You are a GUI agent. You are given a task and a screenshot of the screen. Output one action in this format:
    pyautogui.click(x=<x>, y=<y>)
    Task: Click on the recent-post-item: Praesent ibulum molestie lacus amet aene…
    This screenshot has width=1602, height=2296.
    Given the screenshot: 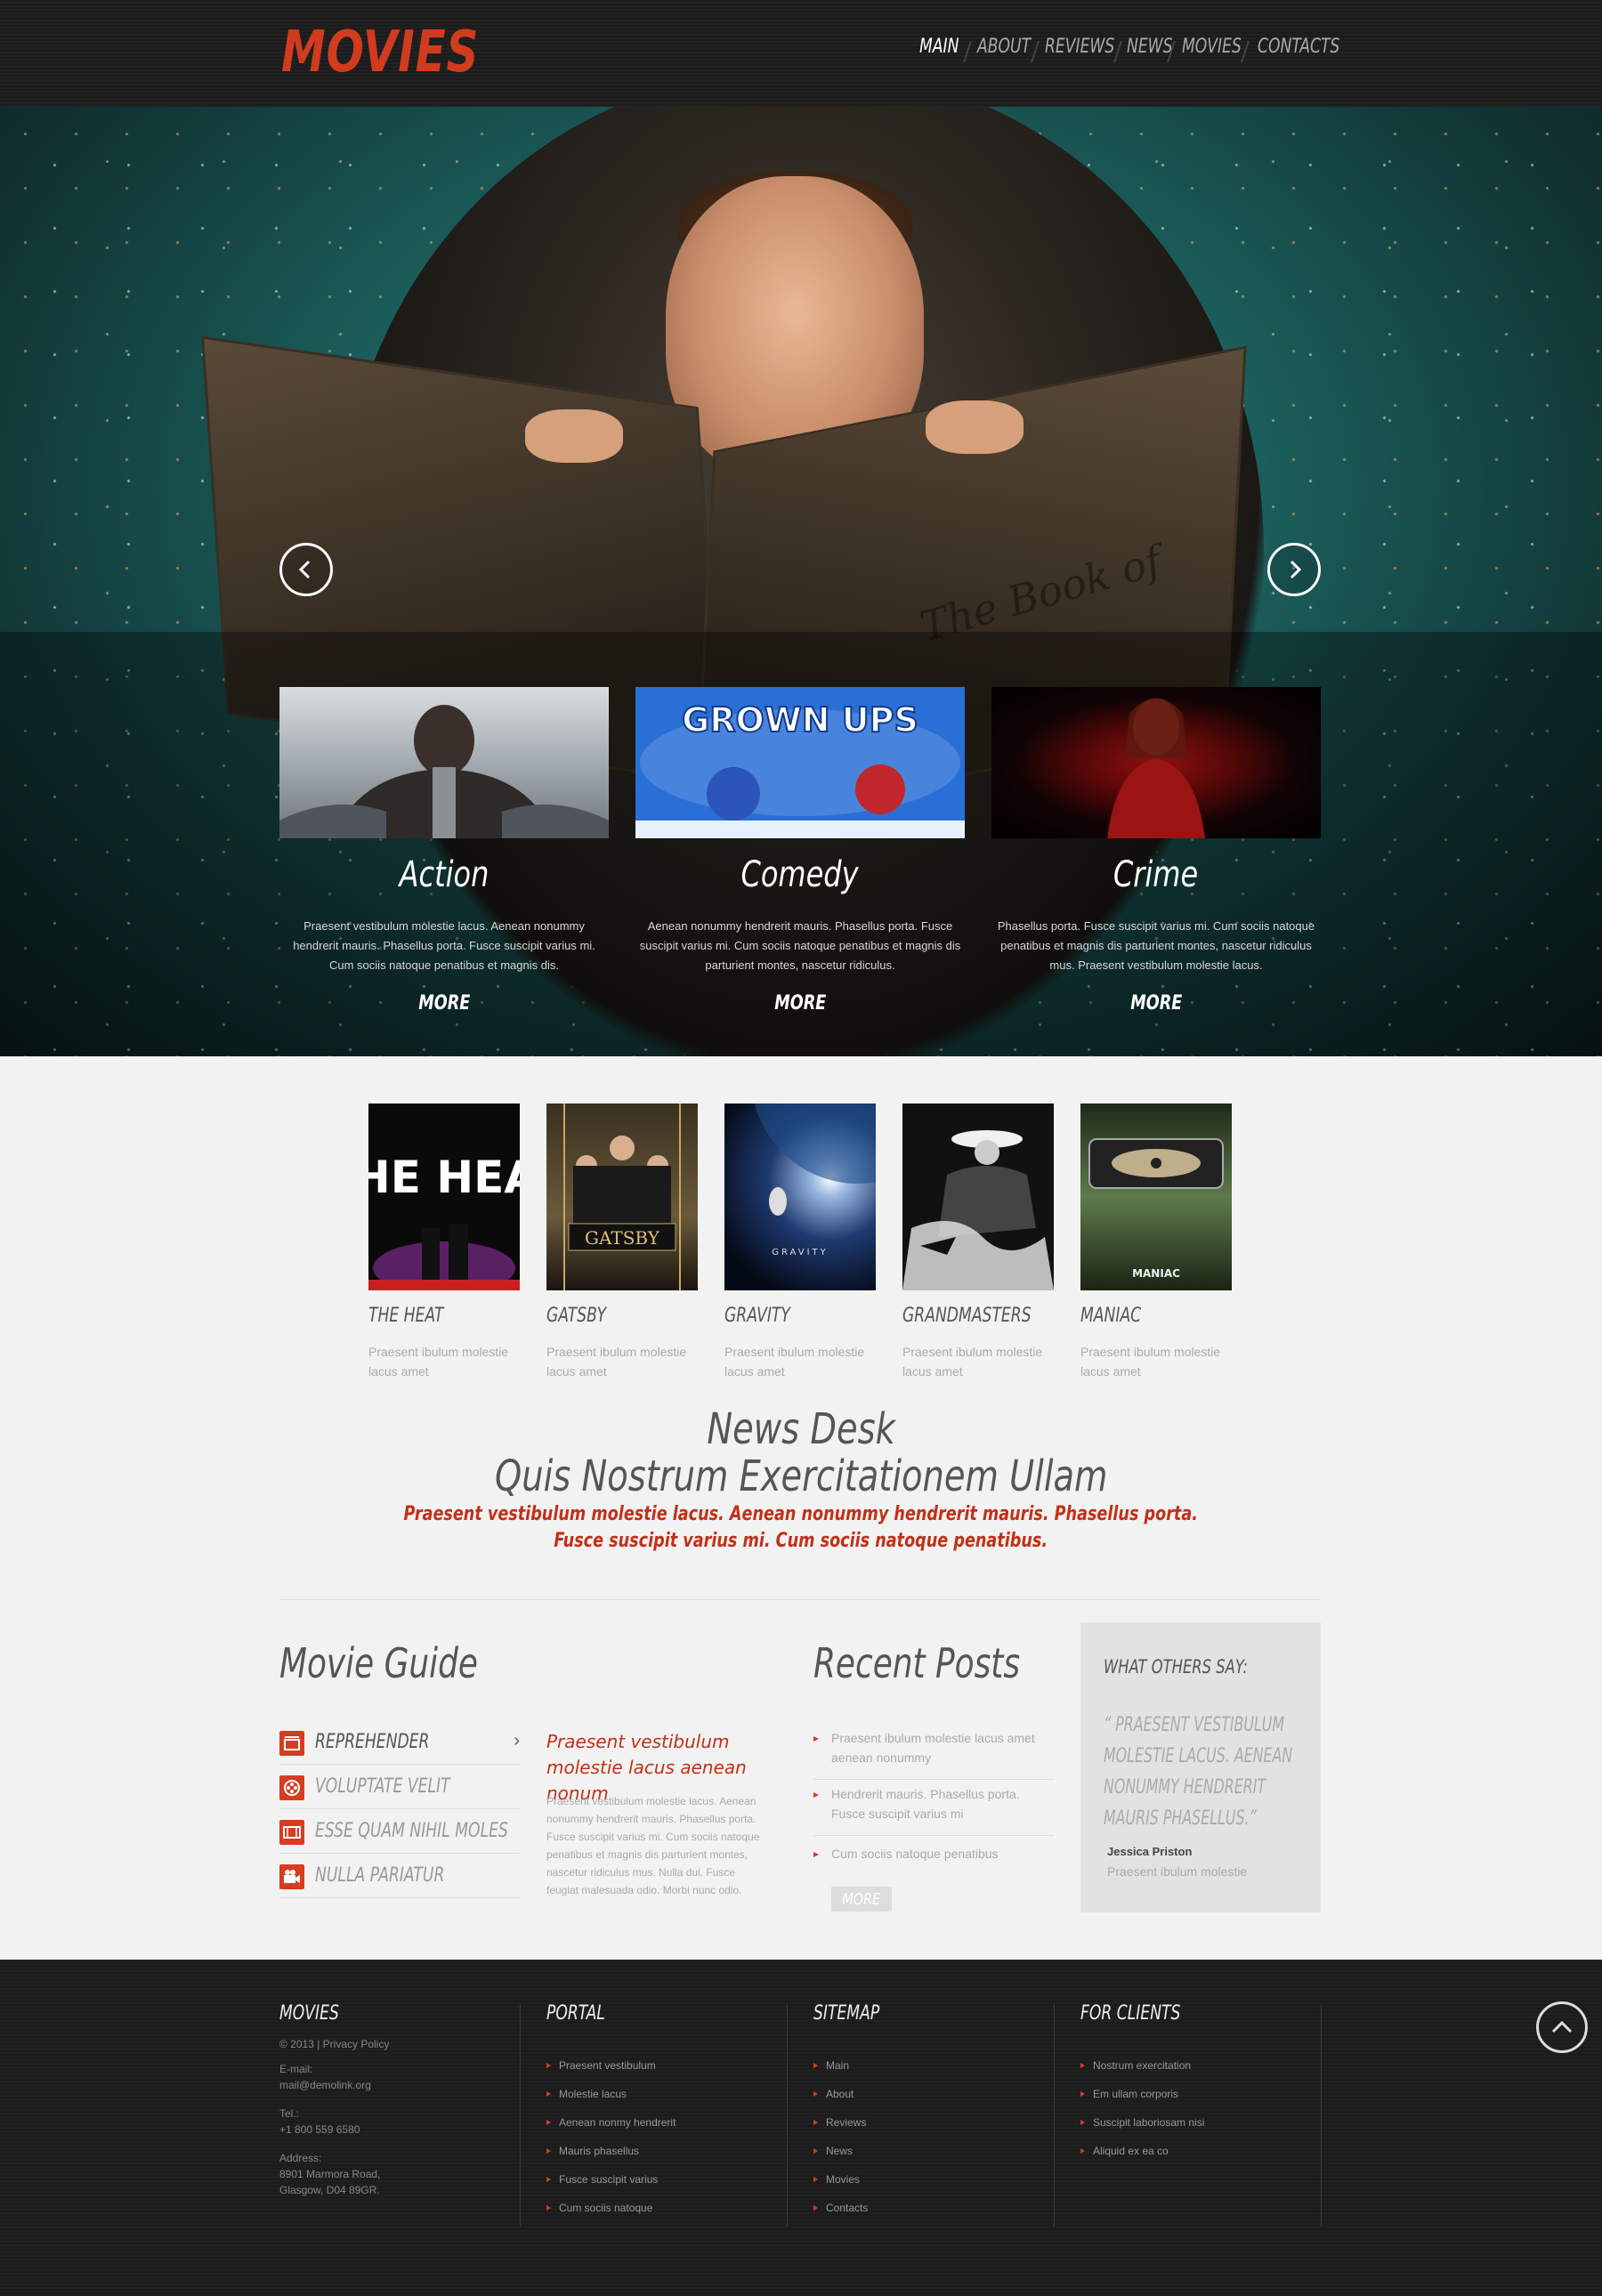 What is the action you would take?
    pyautogui.click(x=934, y=1754)
    